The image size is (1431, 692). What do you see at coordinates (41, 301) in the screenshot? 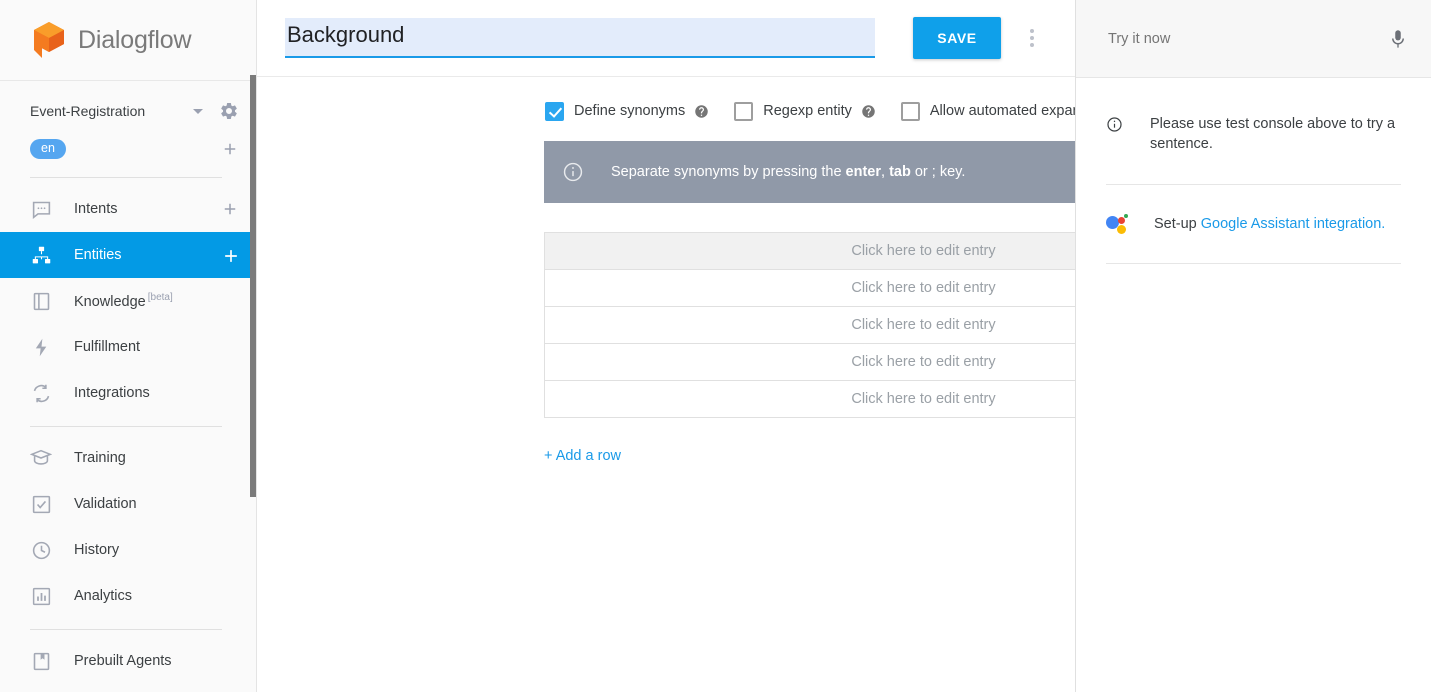
I see `knowledge-book-icon` at bounding box center [41, 301].